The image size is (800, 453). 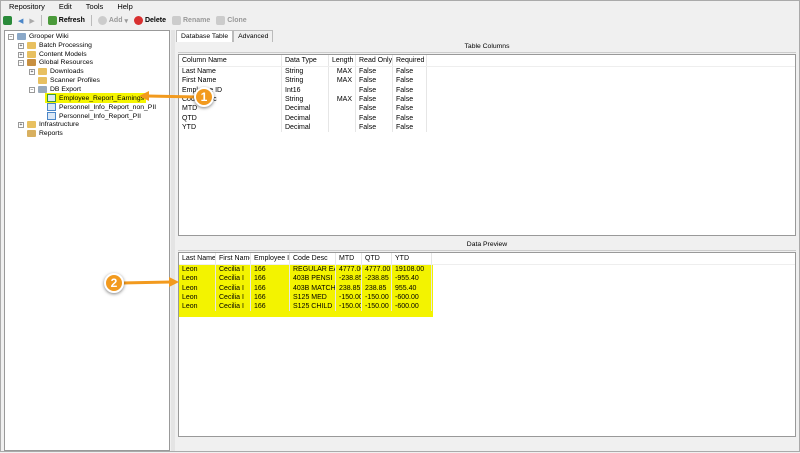 I want to click on callout-badge-2: 2, so click(x=114, y=283).